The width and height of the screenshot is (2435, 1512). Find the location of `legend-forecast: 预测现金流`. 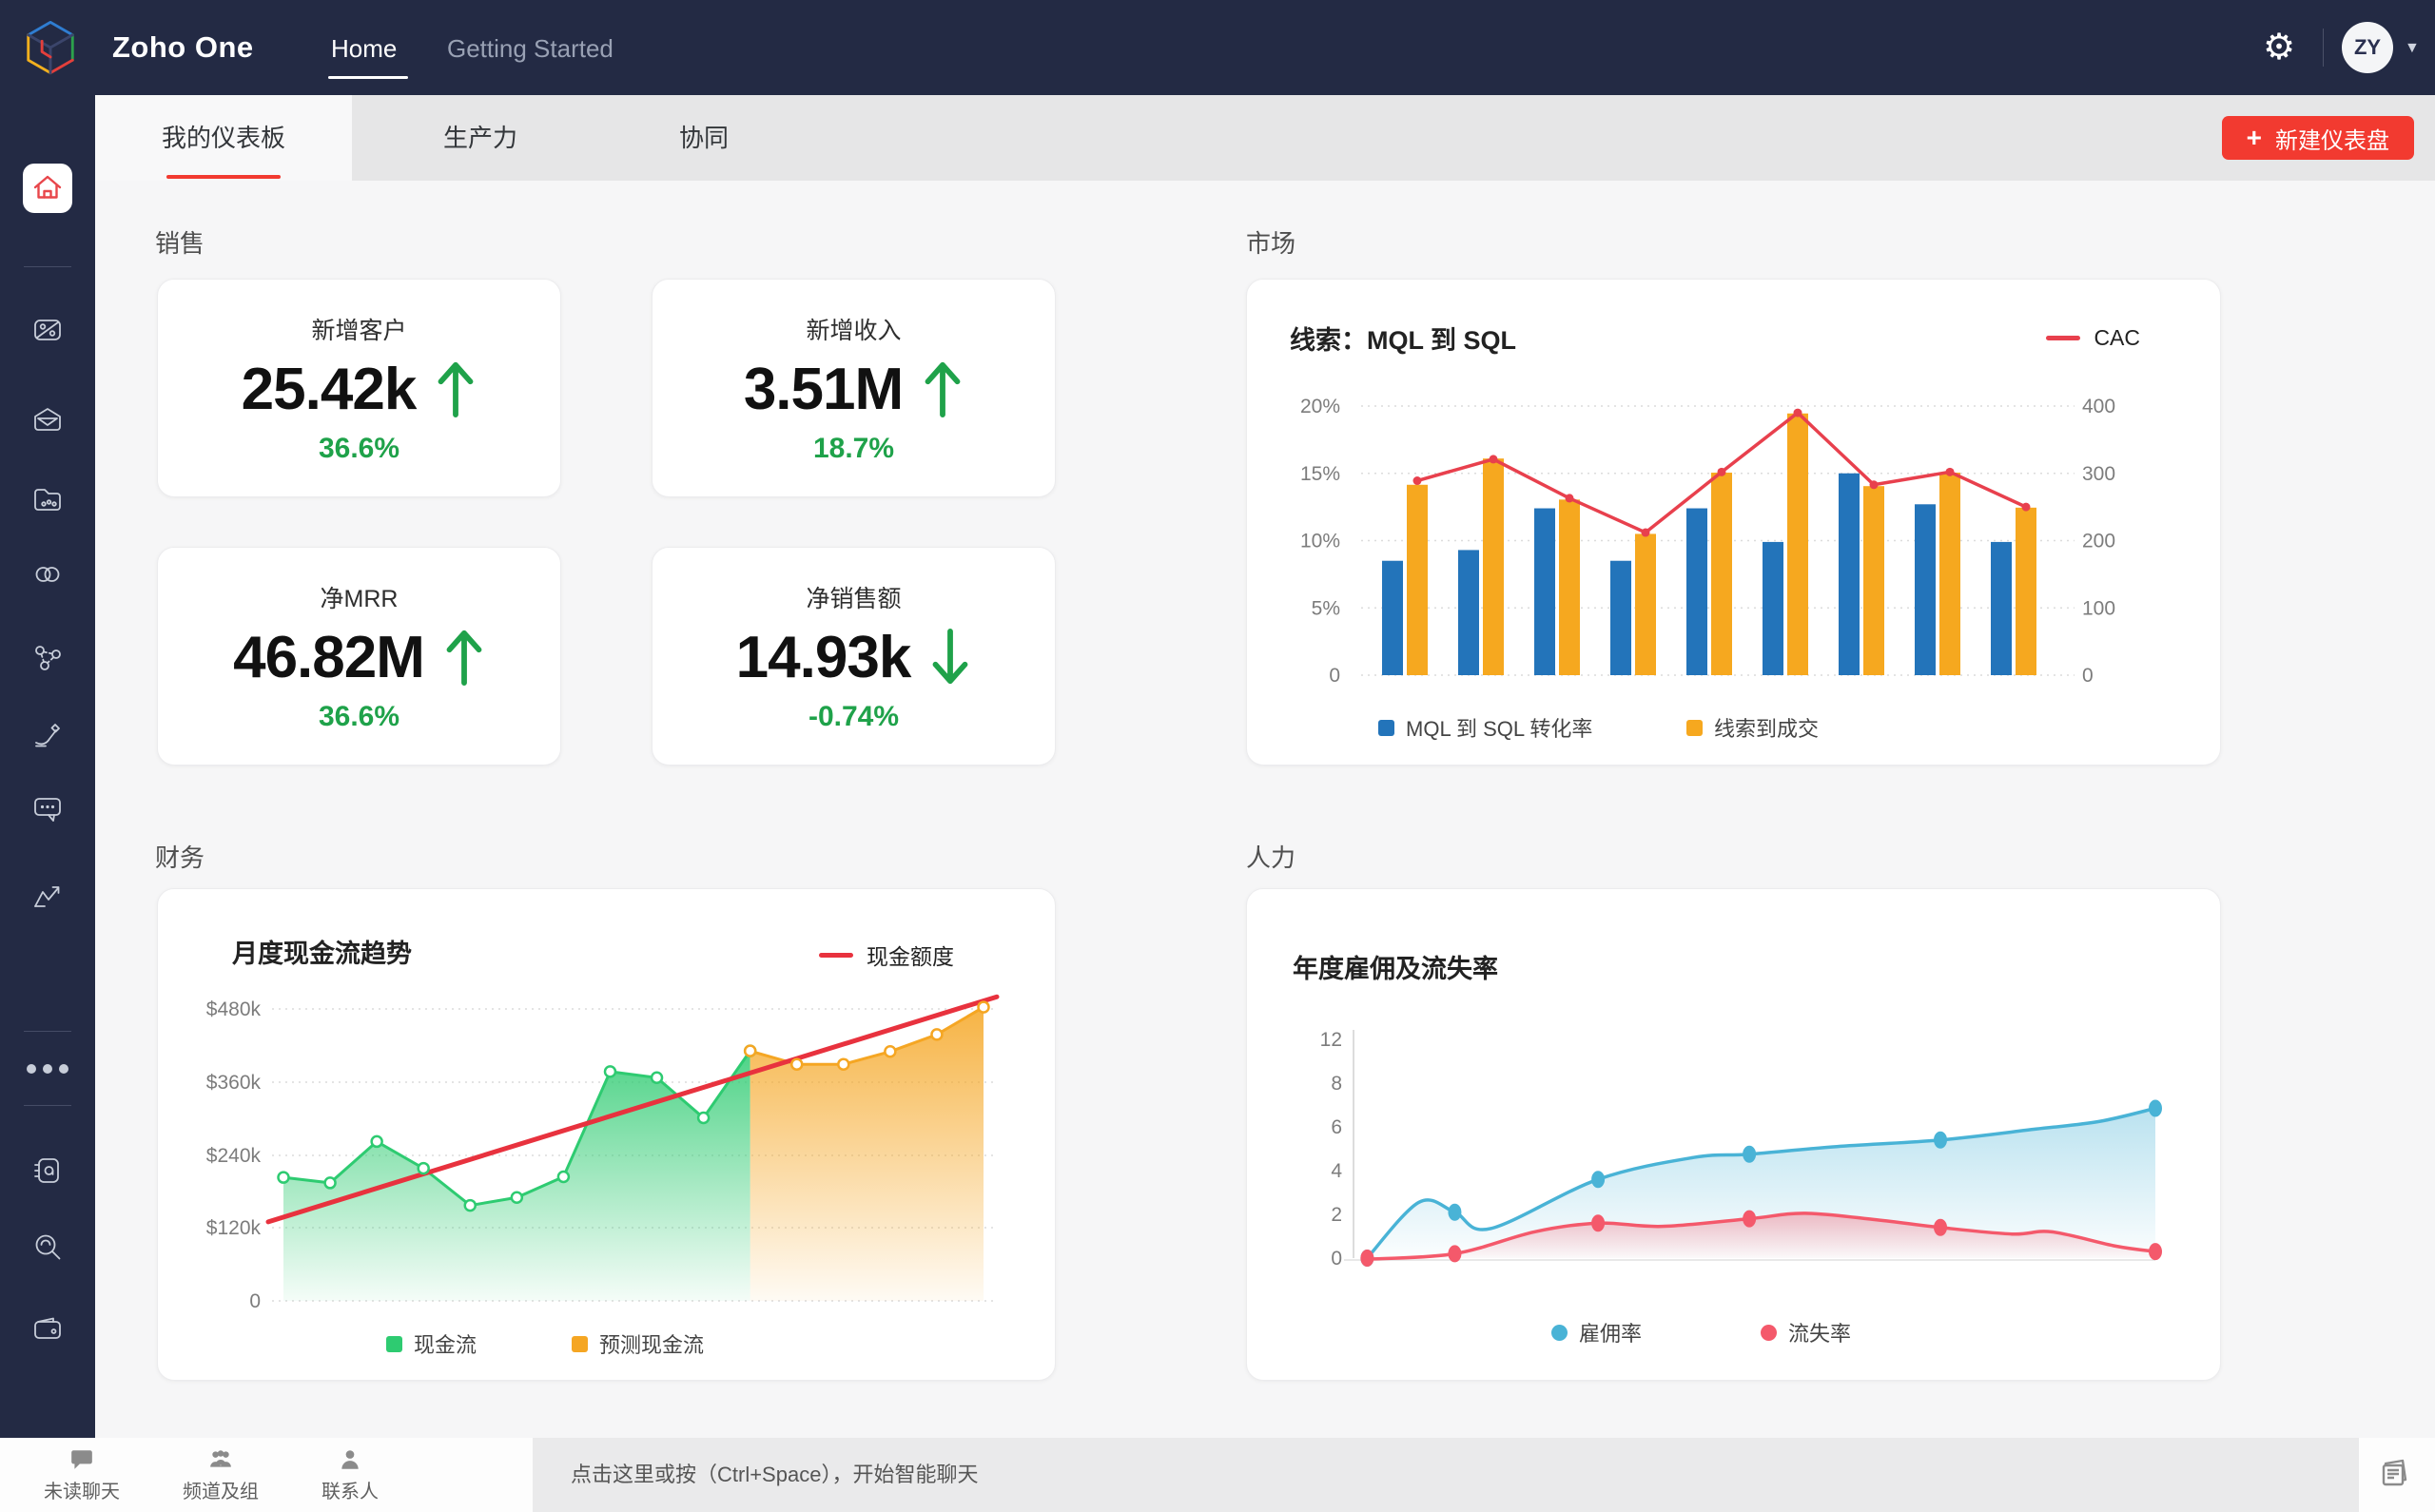

legend-forecast: 预测现金流 is located at coordinates (638, 1343).